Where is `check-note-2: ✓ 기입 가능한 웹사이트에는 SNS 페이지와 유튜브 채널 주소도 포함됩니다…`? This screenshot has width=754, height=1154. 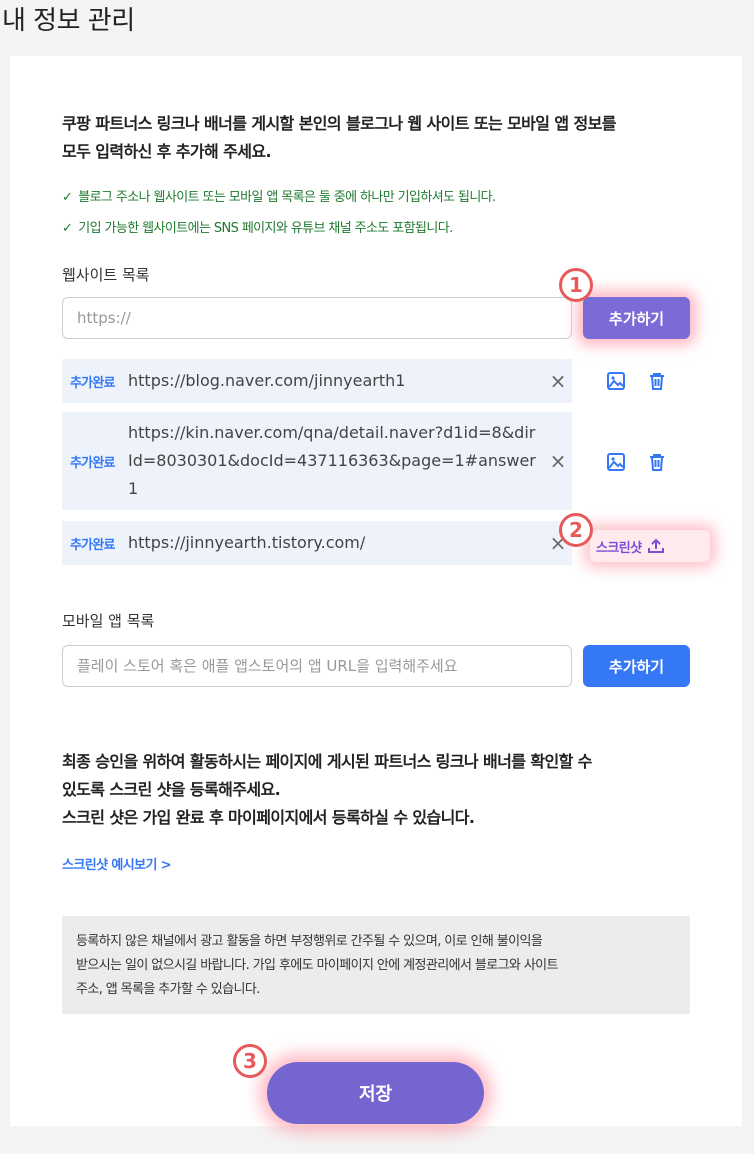 check-note-2: ✓ 기입 가능한 웹사이트에는 SNS 페이지와 유튜브 채널 주소도 포함됩니다… is located at coordinates (257, 226).